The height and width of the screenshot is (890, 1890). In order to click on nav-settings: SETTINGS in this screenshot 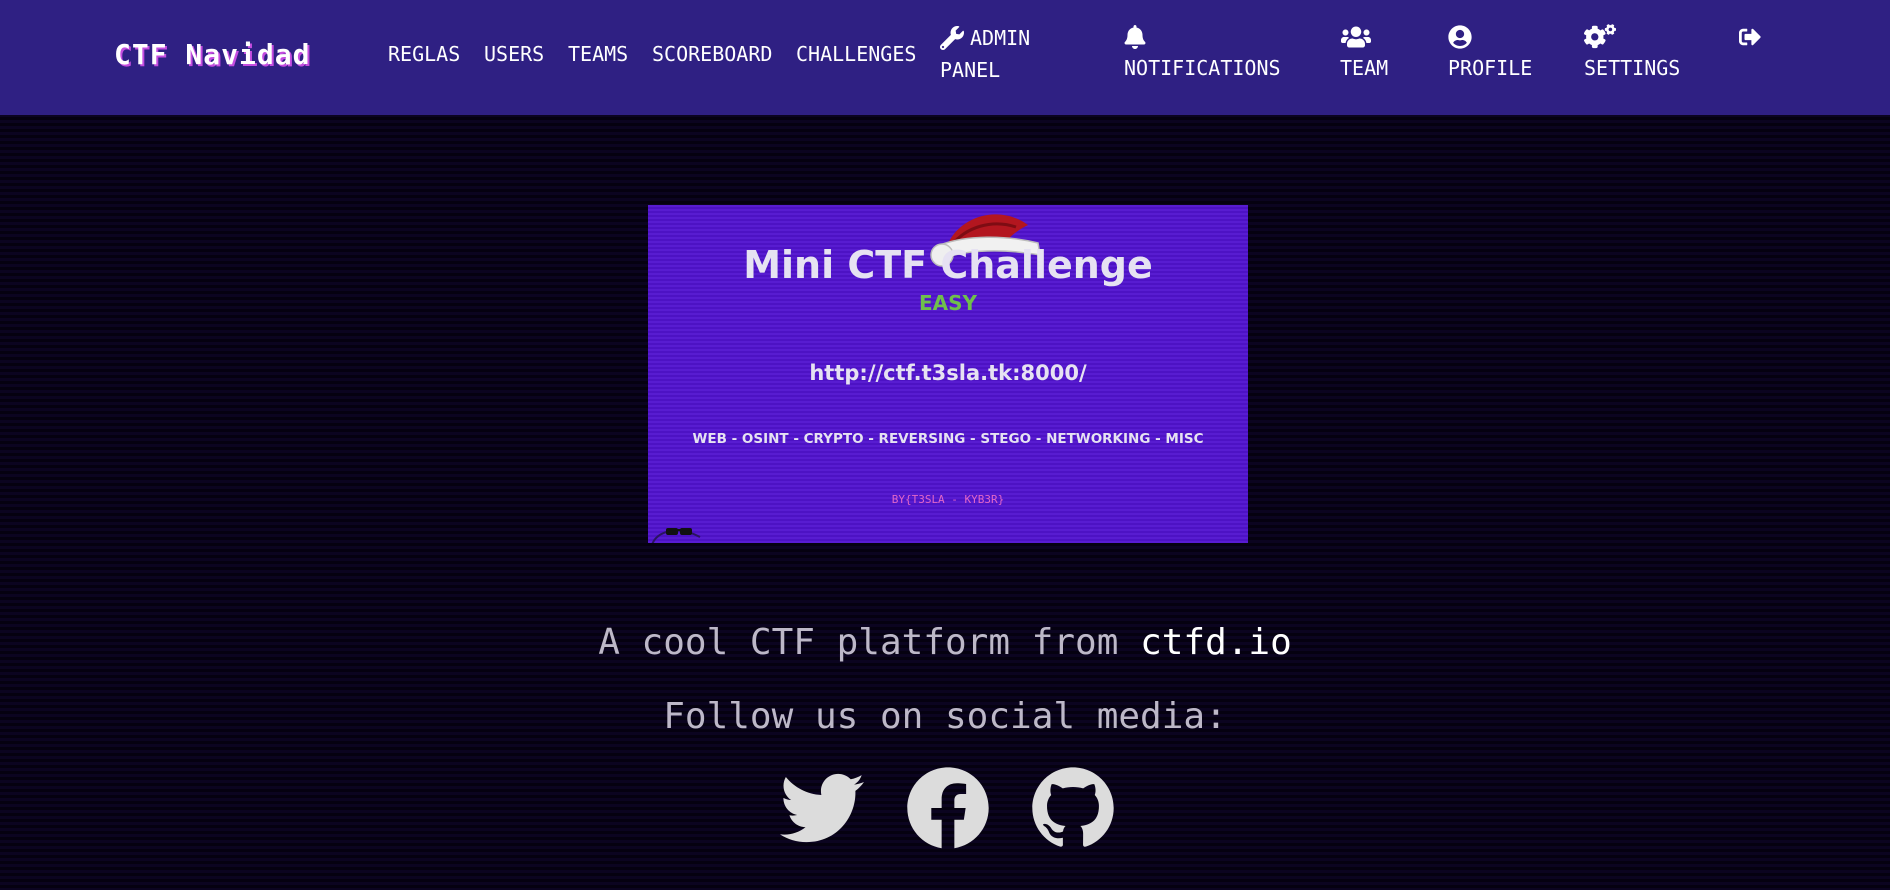, I will do `click(1632, 55)`.